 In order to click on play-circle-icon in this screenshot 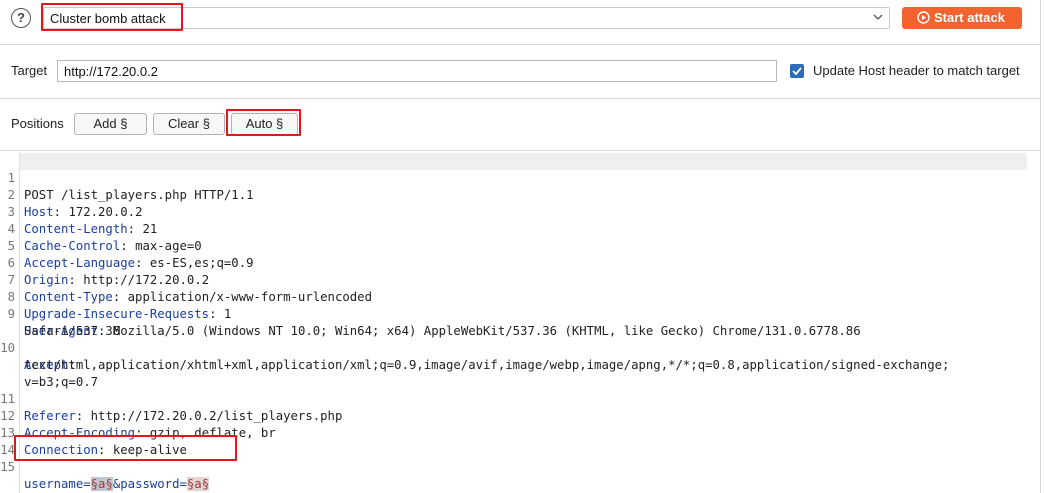, I will do `click(923, 17)`.